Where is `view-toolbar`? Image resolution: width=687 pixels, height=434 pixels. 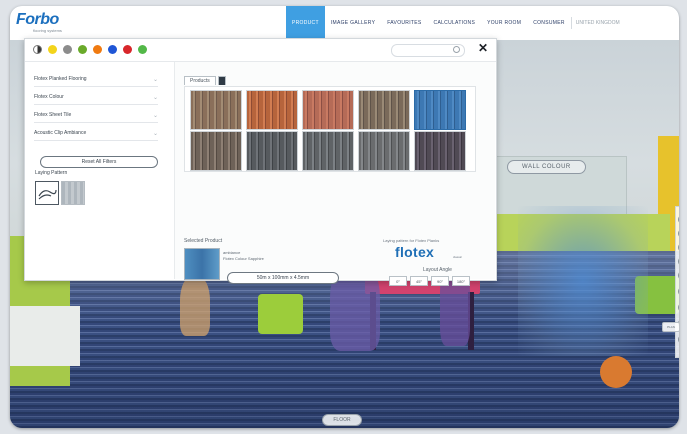
view-toolbar is located at coordinates (677, 282).